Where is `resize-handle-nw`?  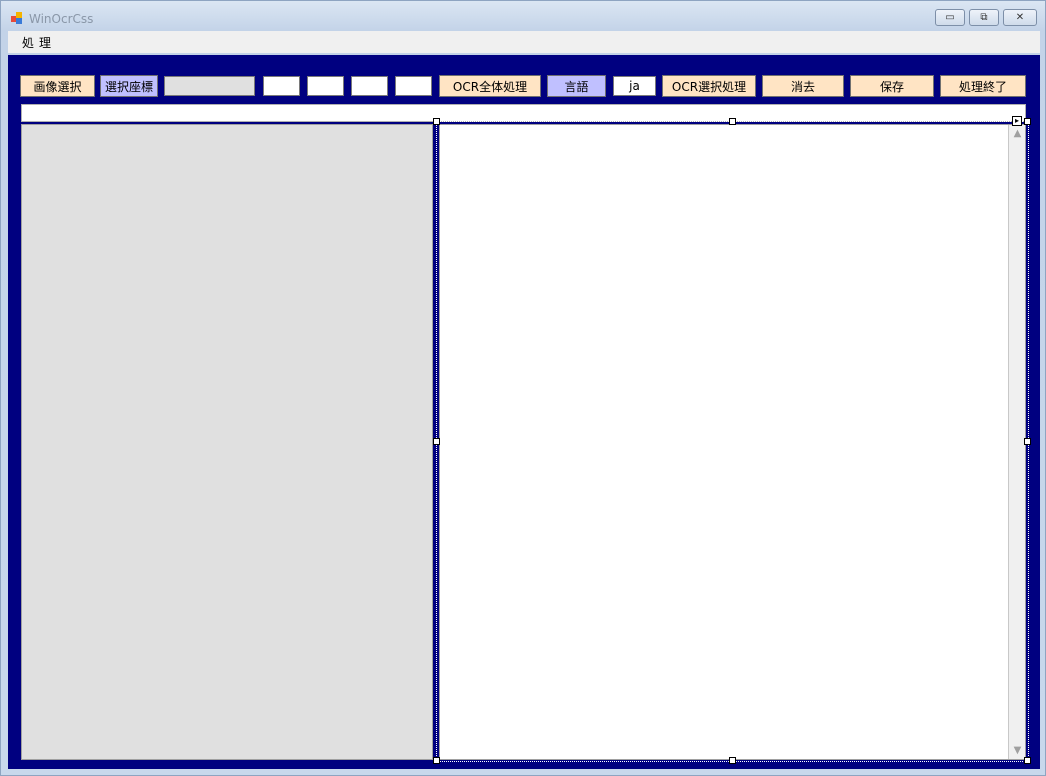
resize-handle-nw is located at coordinates (436, 121).